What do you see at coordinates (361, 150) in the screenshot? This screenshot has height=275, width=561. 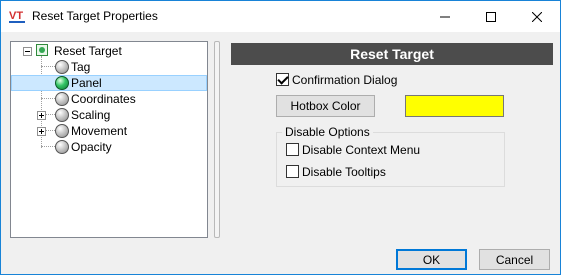 I see `disable-context-menu-label: Disable Context Menu` at bounding box center [361, 150].